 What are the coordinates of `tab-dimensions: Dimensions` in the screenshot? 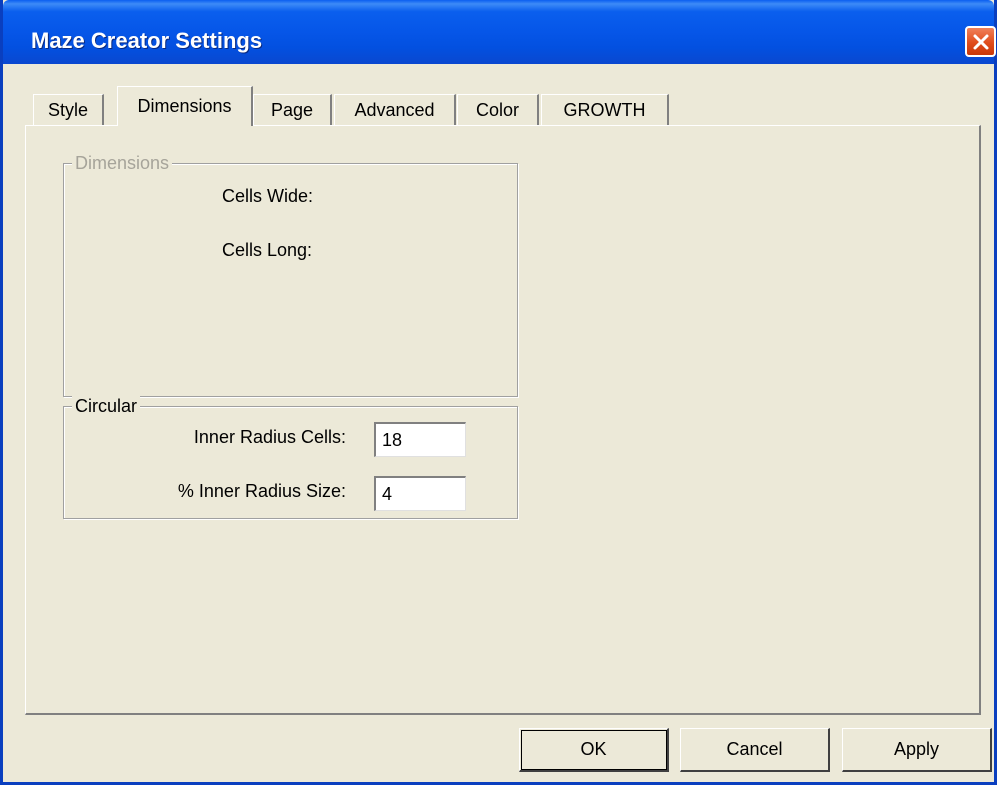 It's located at (185, 106).